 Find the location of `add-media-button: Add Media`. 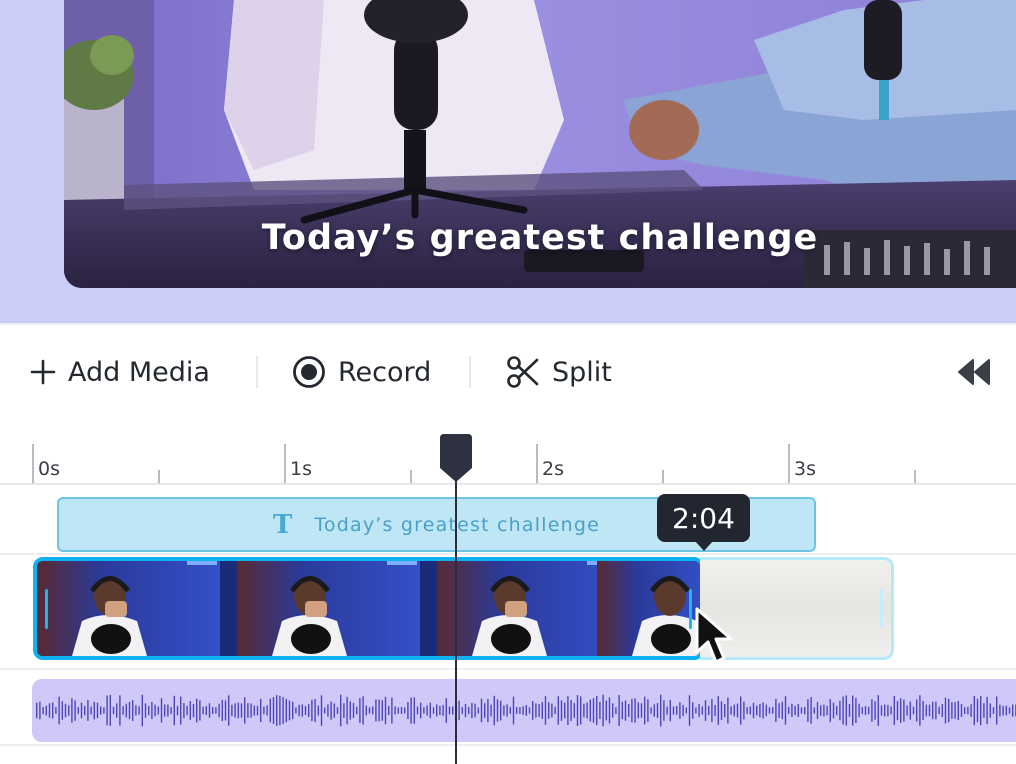

add-media-button: Add Media is located at coordinates (120, 372).